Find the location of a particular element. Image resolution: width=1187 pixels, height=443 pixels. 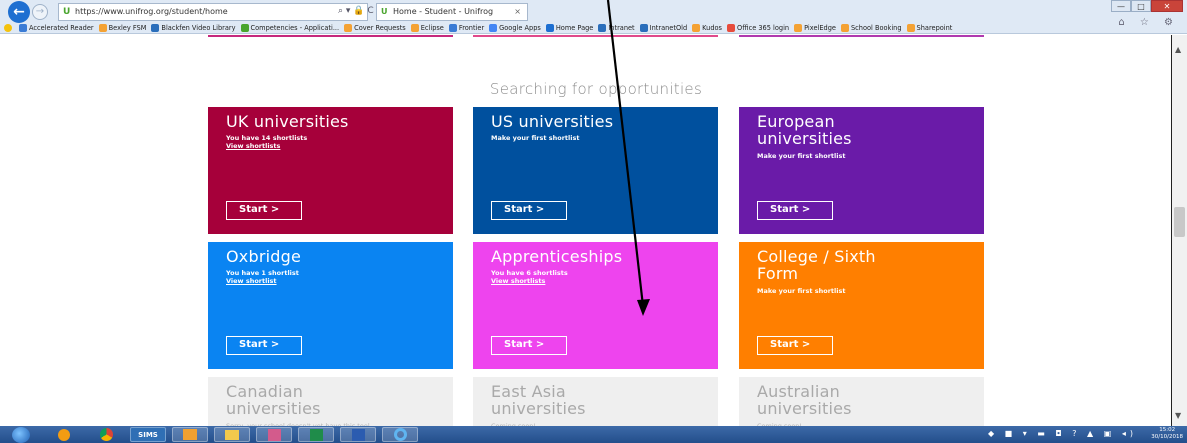

site-icon: U is located at coordinates (67, 12).